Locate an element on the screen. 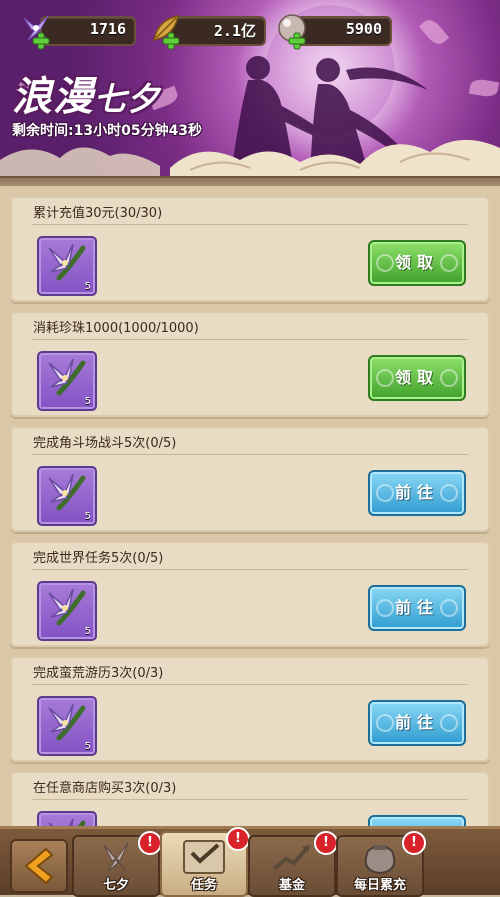 The width and height of the screenshot is (500, 897). task-name: 完成角斗场战斗5次(0/5) is located at coordinates (105, 443).